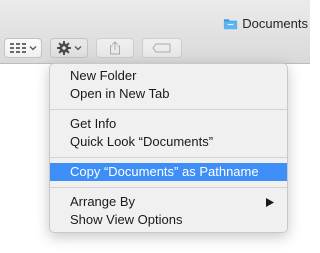 The height and width of the screenshot is (253, 320). Describe the element at coordinates (63, 48) in the screenshot. I see `gear-icon` at that location.